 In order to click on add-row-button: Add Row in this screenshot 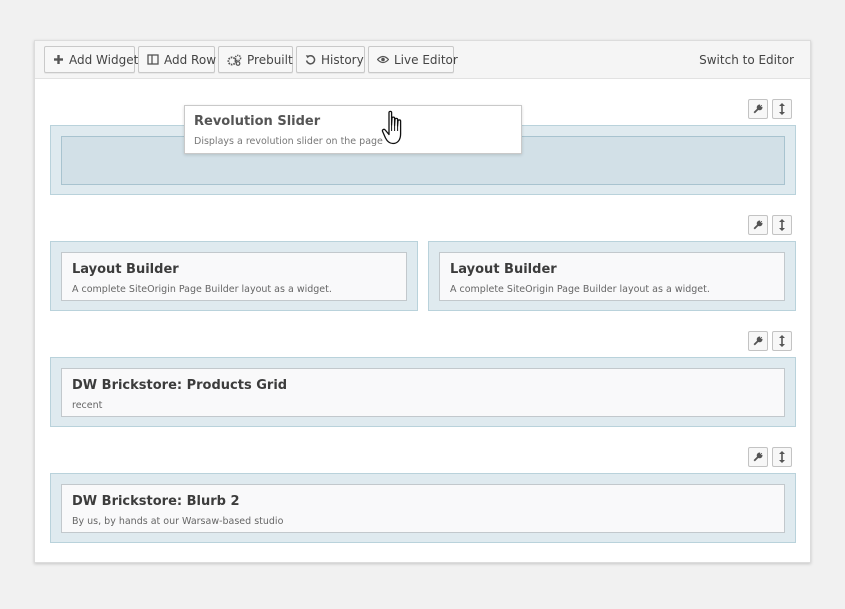, I will do `click(177, 59)`.